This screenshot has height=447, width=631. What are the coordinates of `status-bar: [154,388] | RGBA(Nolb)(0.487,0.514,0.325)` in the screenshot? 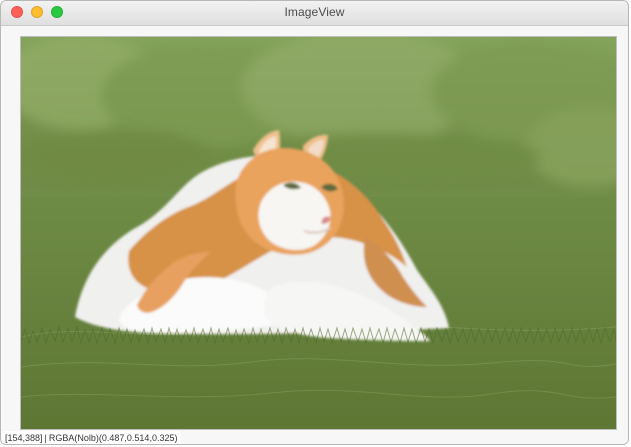 It's located at (91, 437).